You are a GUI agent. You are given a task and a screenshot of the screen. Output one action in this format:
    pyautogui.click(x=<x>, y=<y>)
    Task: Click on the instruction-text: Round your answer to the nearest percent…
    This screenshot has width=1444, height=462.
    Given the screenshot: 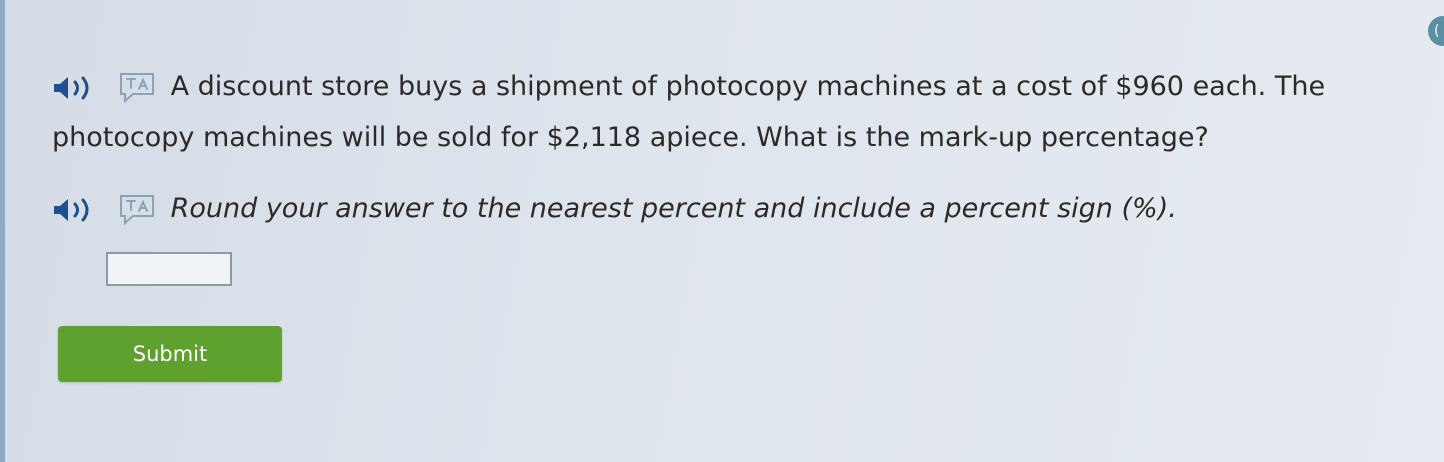 What is the action you would take?
    pyautogui.click(x=673, y=208)
    